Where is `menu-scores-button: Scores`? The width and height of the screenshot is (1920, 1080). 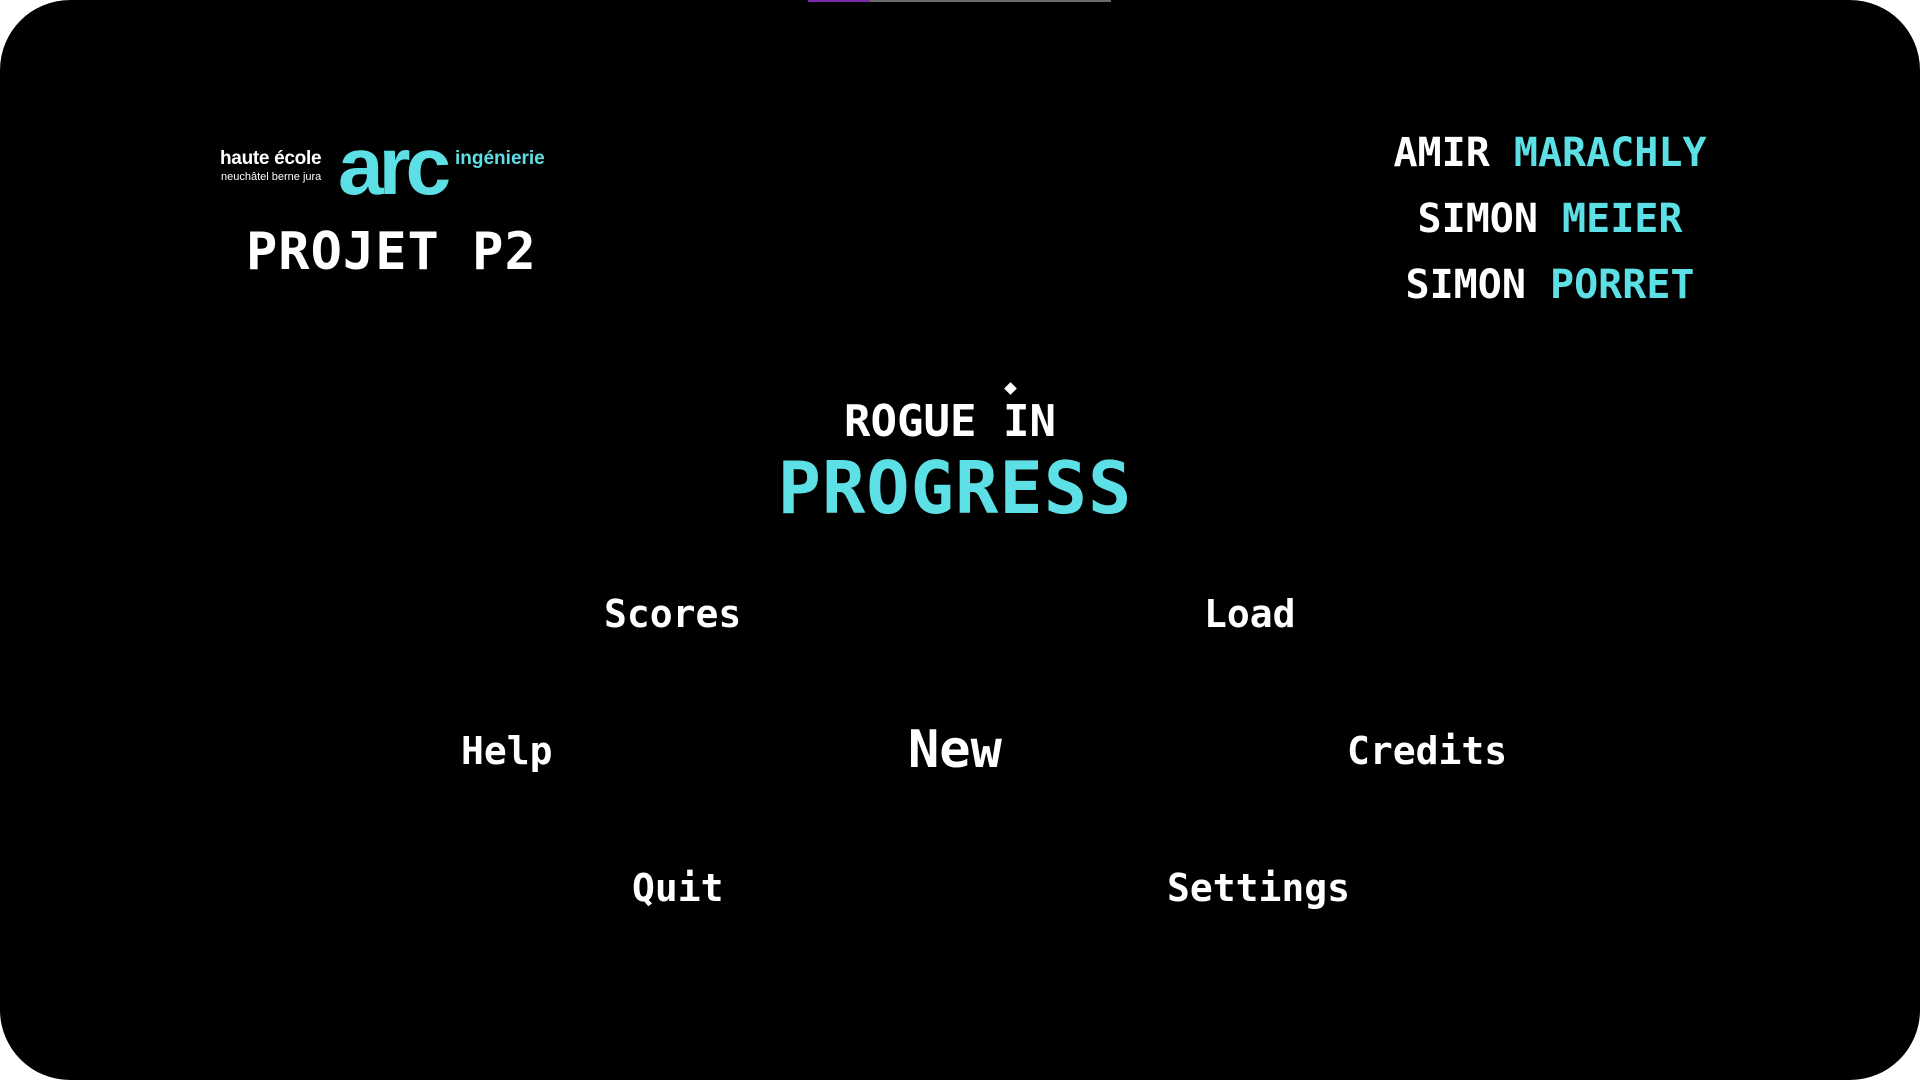
menu-scores-button: Scores is located at coordinates (672, 614).